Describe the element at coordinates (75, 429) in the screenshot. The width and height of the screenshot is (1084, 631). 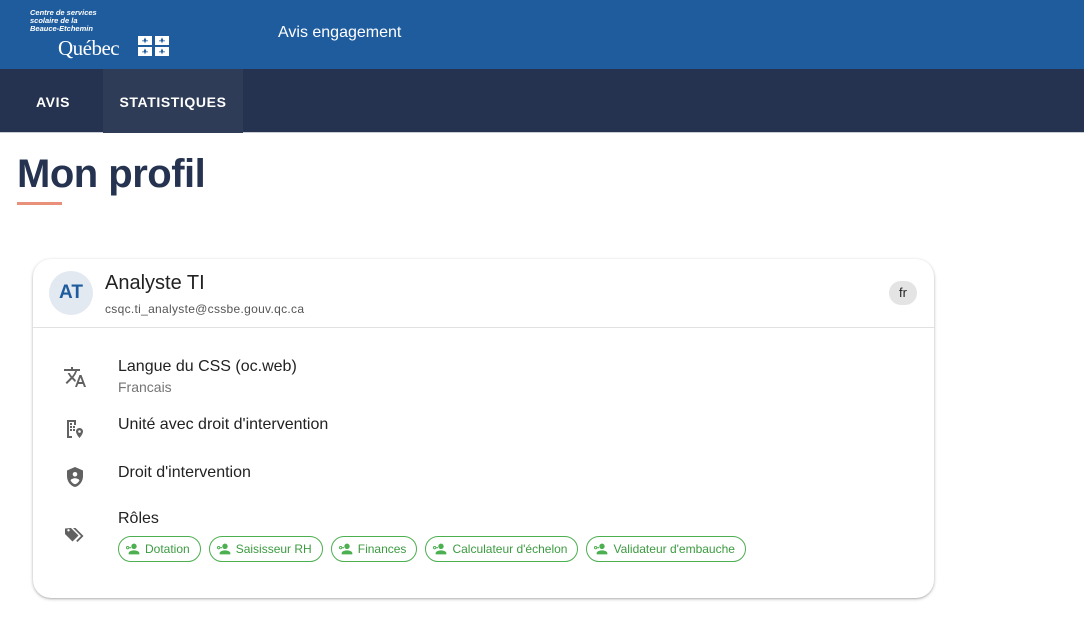
I see `building-location-icon` at that location.